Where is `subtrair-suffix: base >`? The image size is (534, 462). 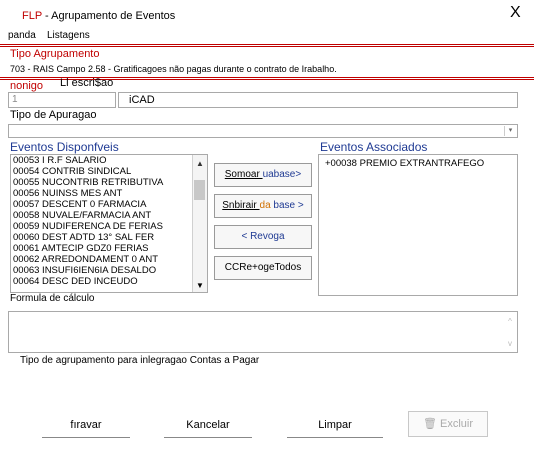 subtrair-suffix: base > is located at coordinates (287, 205).